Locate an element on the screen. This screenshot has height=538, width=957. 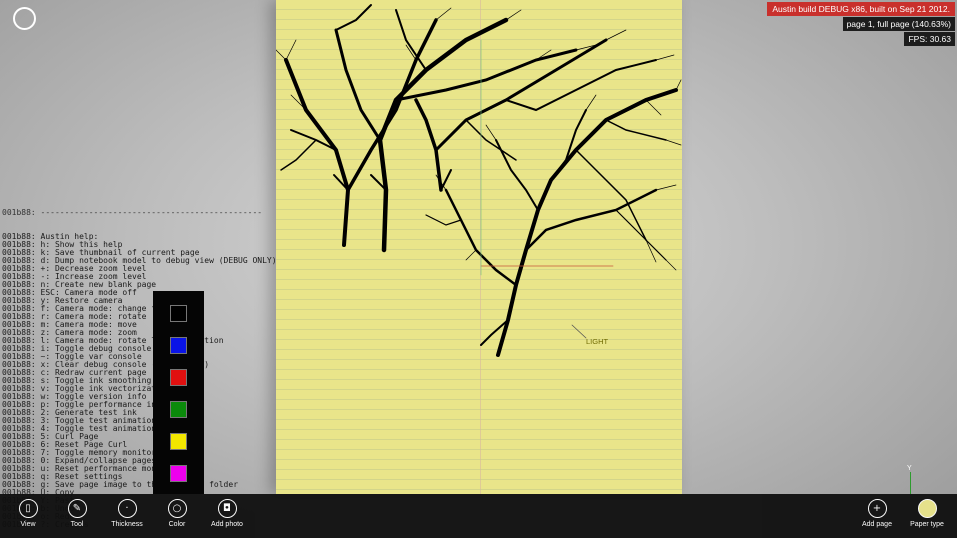
paper-type-button-label: Paper type is located at coordinates (927, 524).